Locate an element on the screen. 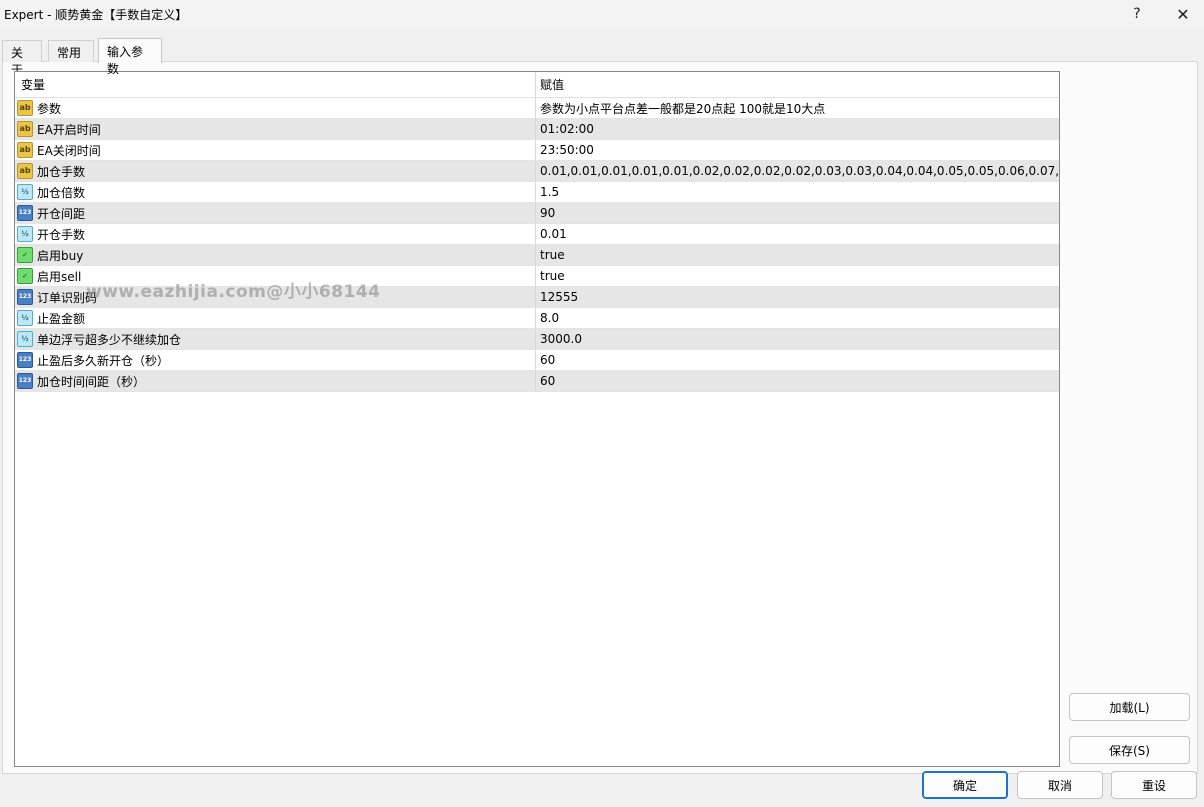 Image resolution: width=1204 pixels, height=807 pixels. close-button: ✕ is located at coordinates (1182, 14).